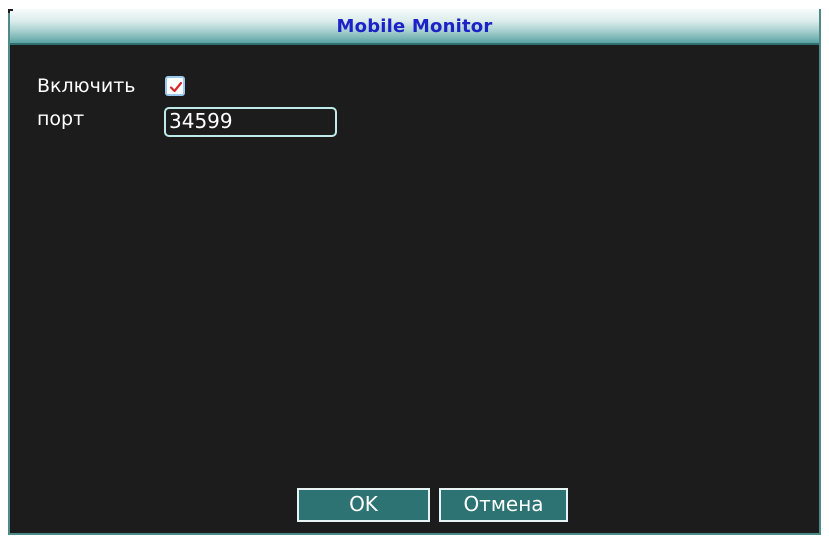 The image size is (829, 538). I want to click on corner-mark, so click(10, 11).